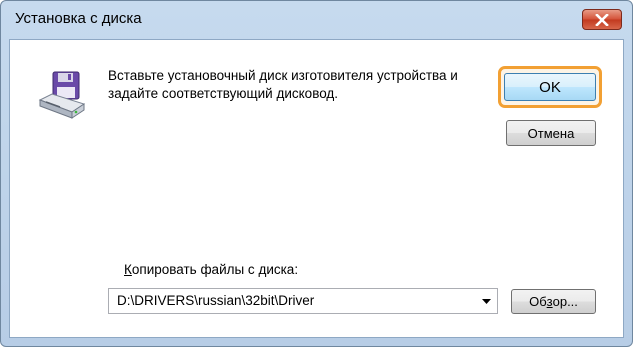 This screenshot has width=633, height=347. Describe the element at coordinates (538, 301) in the screenshot. I see `browse-label-start: Об` at that location.